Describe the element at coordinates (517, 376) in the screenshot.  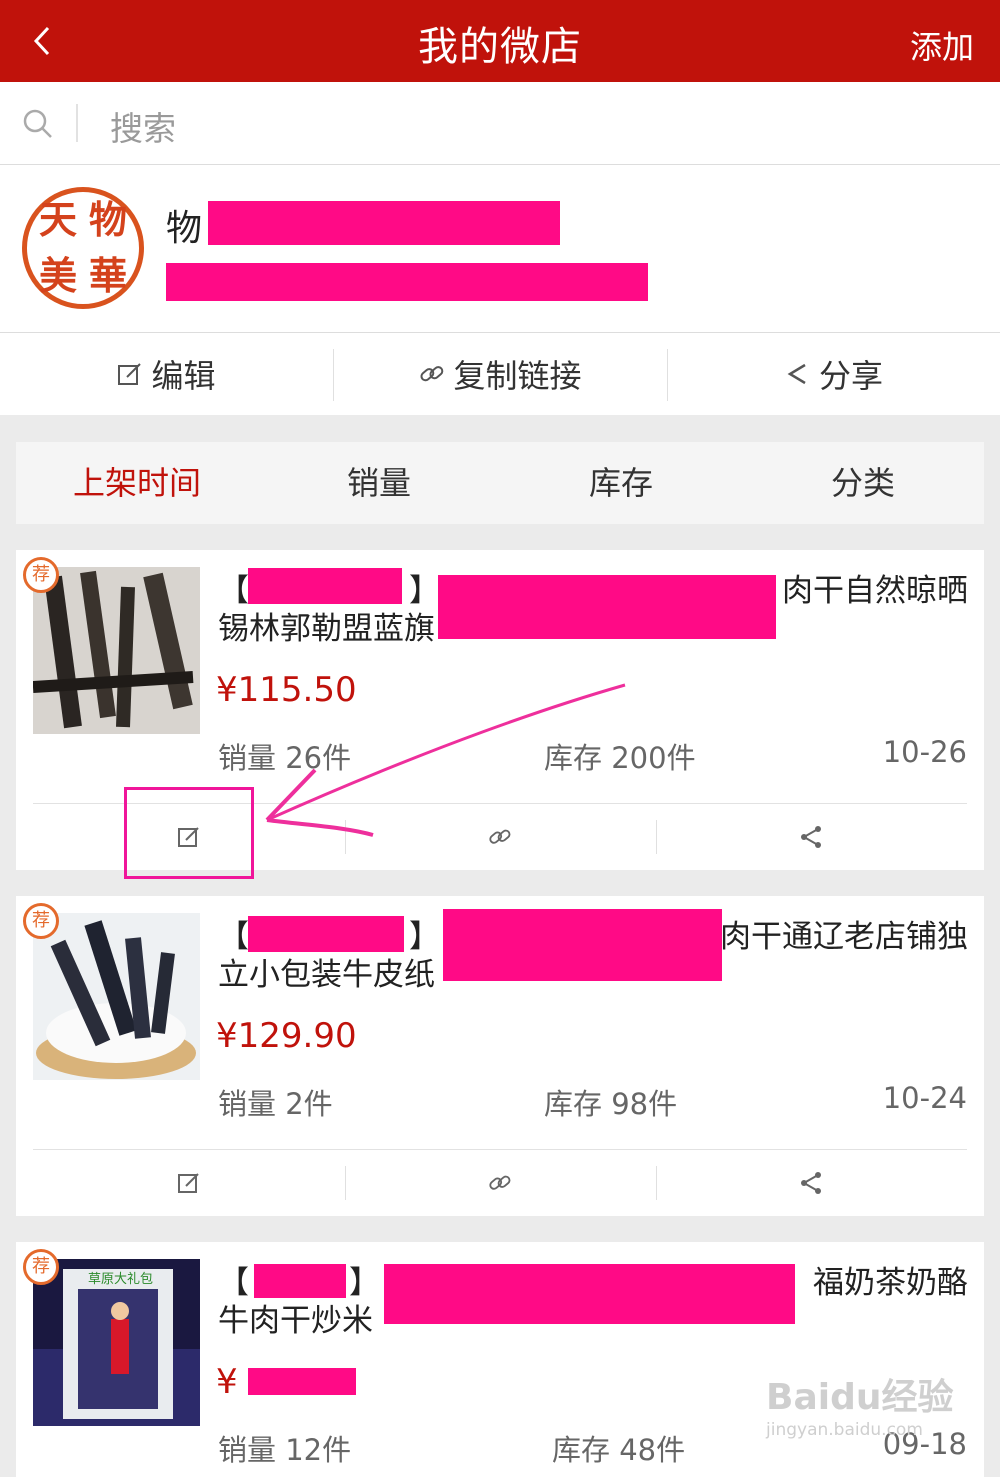
I see `copy-link-label: 复制链接` at that location.